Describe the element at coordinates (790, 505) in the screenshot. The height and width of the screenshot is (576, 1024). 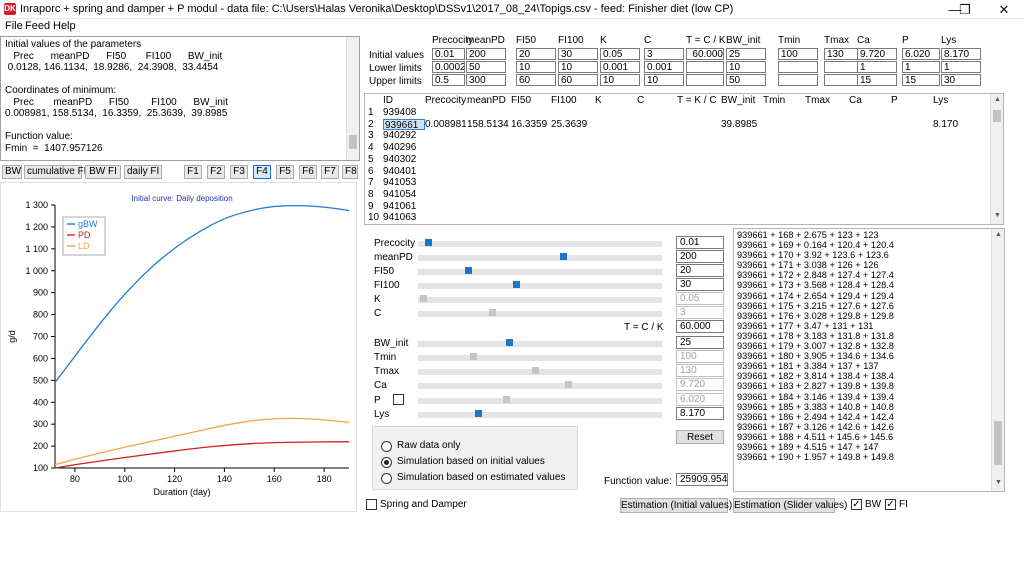
I see `estimation-slider-button: Estimation (Slider values)` at that location.